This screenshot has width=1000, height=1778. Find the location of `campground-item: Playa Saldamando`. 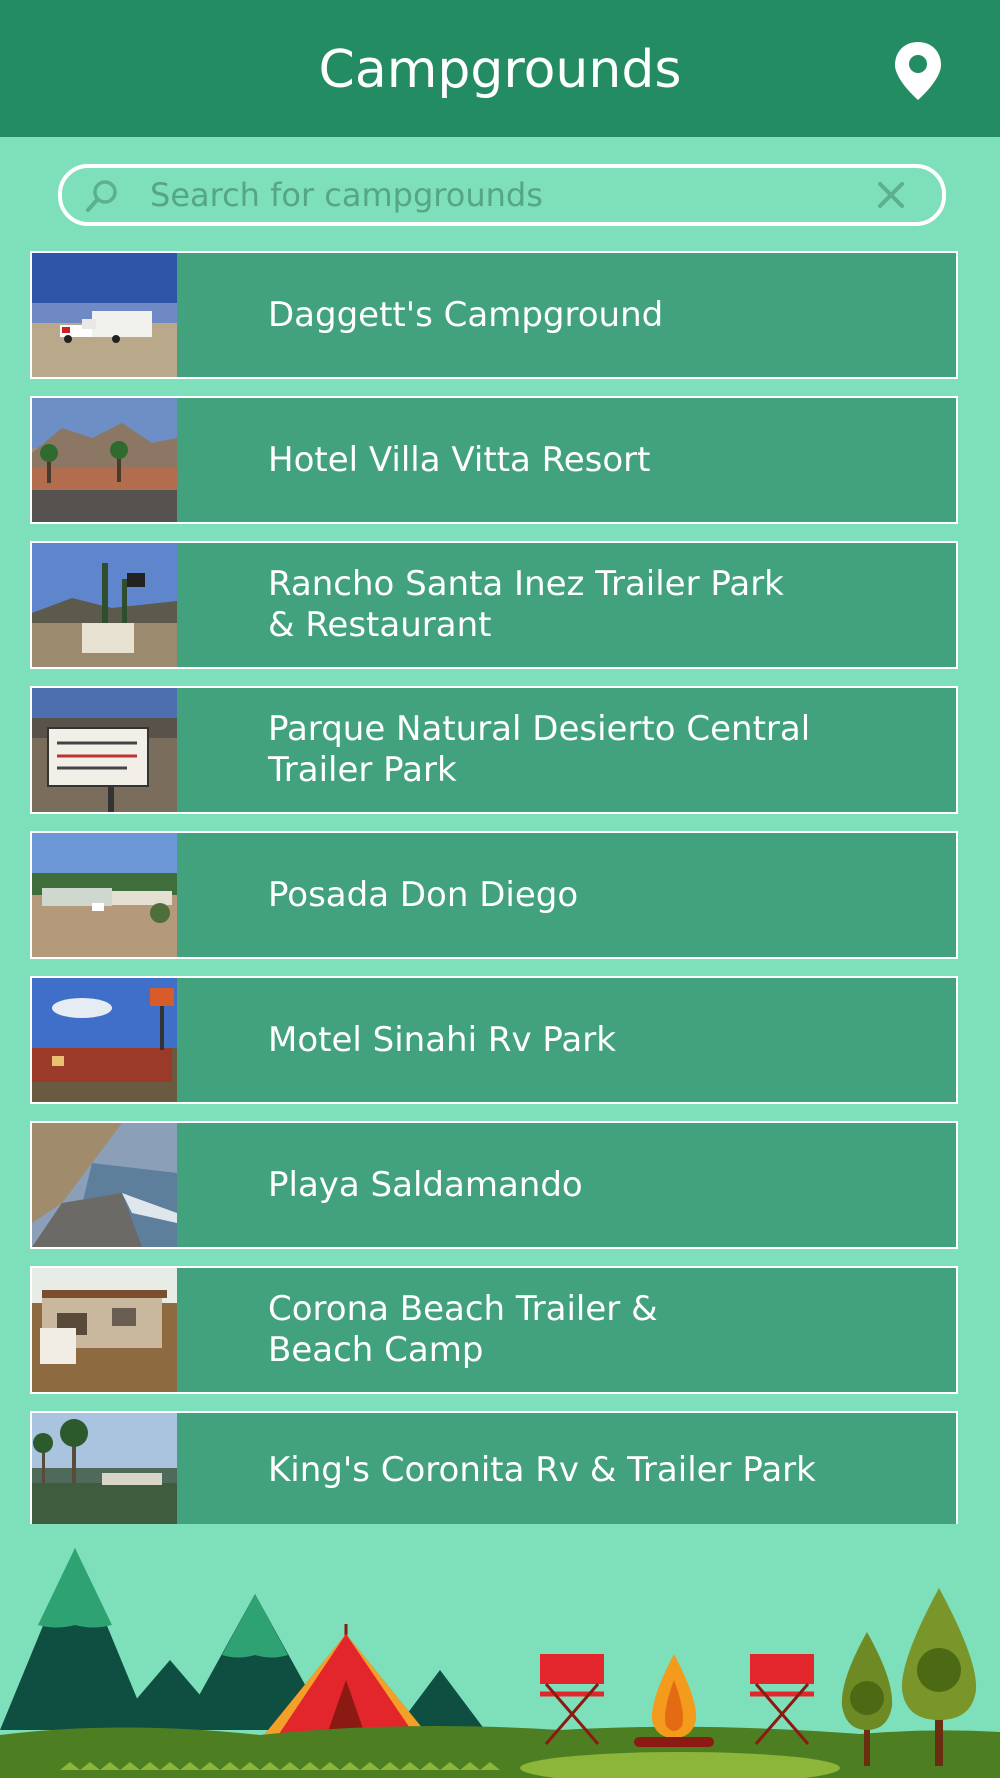

campground-item: Playa Saldamando is located at coordinates (494, 1185).